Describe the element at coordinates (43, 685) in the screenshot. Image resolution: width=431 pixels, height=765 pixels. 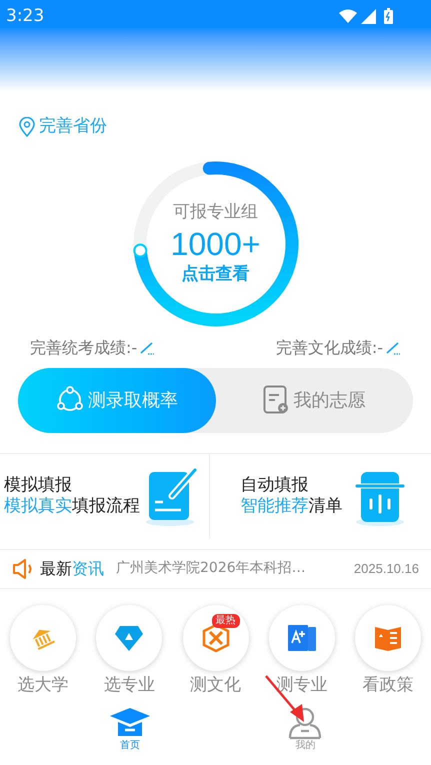
I see `shortcut-label: 选大学` at that location.